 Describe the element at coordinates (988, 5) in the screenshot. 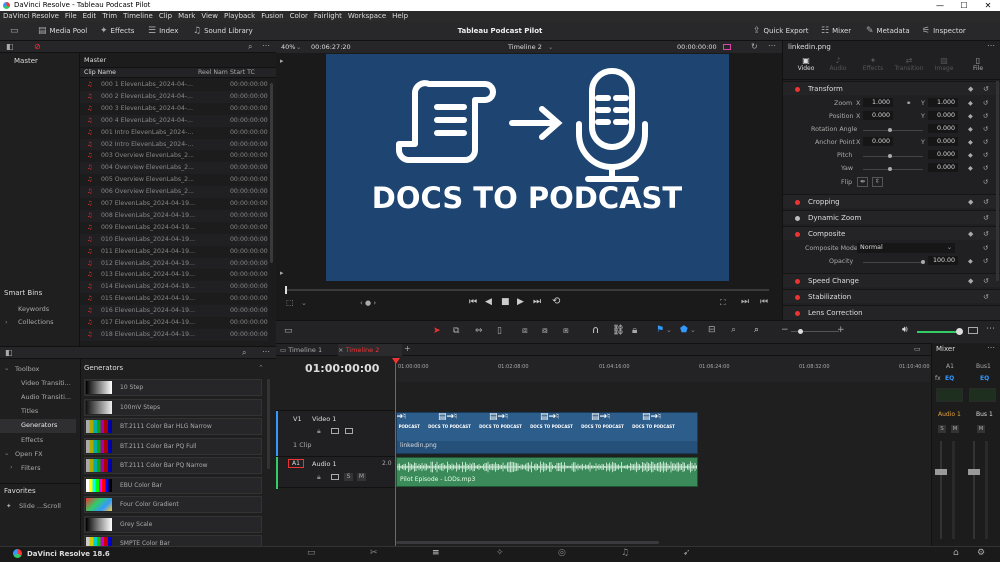

I see `close-button: ✕` at that location.